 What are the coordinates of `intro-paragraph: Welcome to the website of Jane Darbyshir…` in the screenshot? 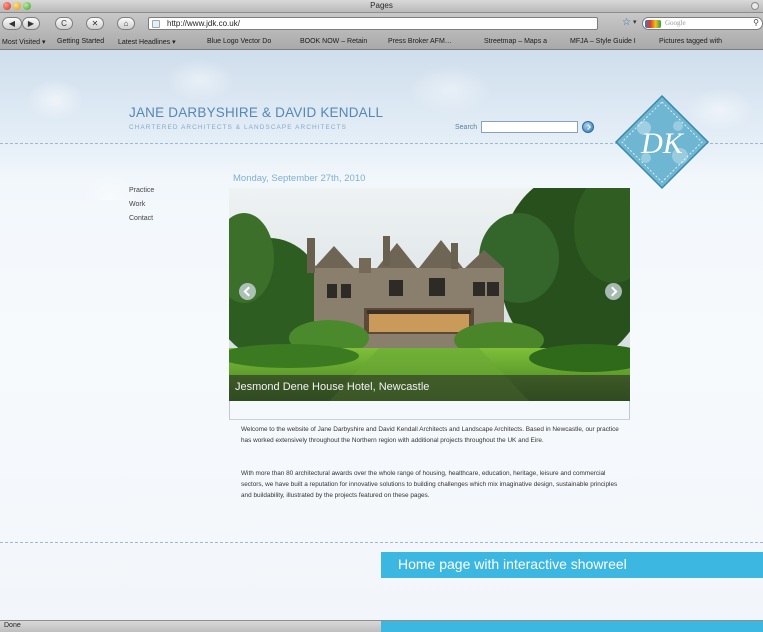 It's located at (430, 435).